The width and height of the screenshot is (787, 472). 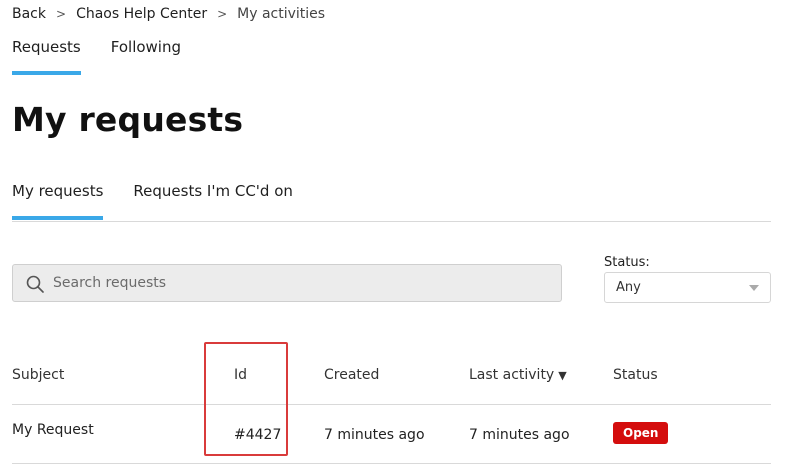 What do you see at coordinates (96, 56) in the screenshot?
I see `top-tabs: Requests Following` at bounding box center [96, 56].